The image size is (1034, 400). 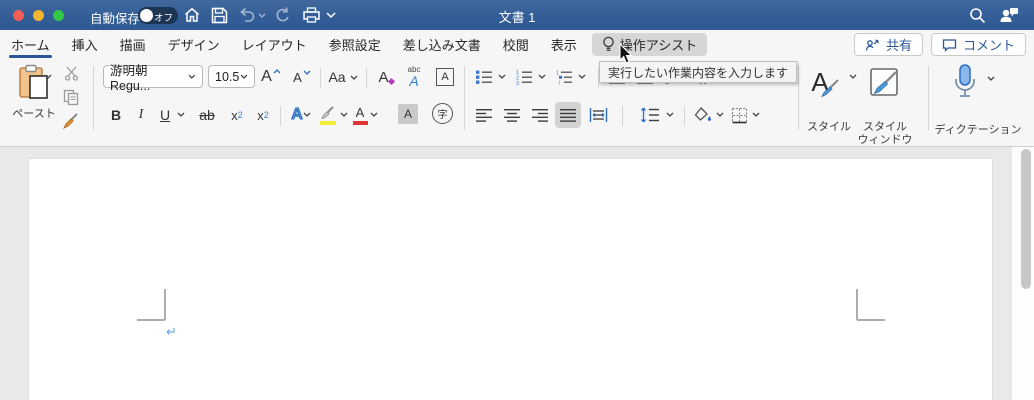 I want to click on undo-menu-chevron-icon, so click(x=262, y=15).